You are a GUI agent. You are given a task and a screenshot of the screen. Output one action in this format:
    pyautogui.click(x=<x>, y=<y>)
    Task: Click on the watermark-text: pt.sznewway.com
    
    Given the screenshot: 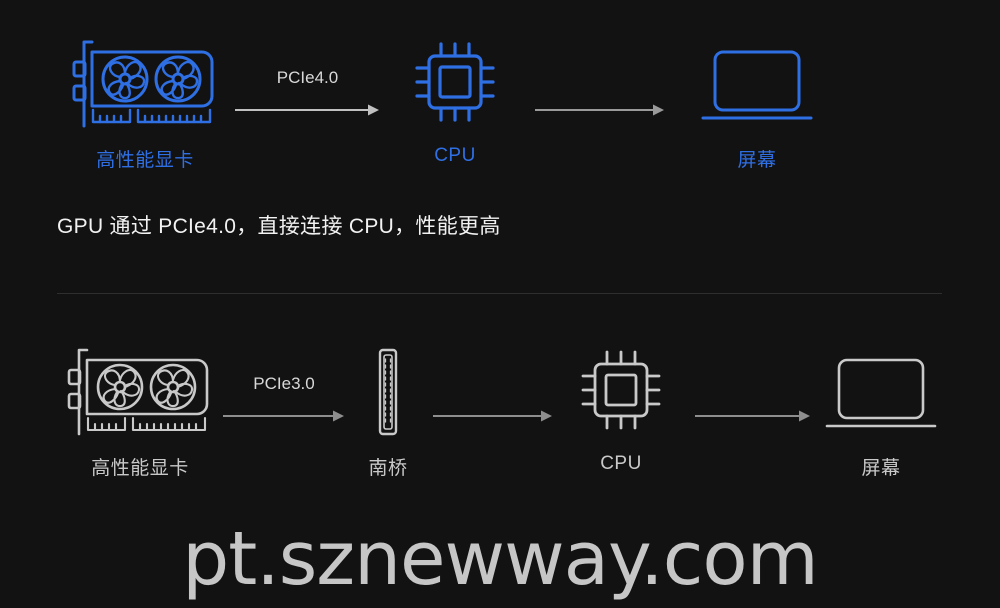 What is the action you would take?
    pyautogui.click(x=500, y=559)
    